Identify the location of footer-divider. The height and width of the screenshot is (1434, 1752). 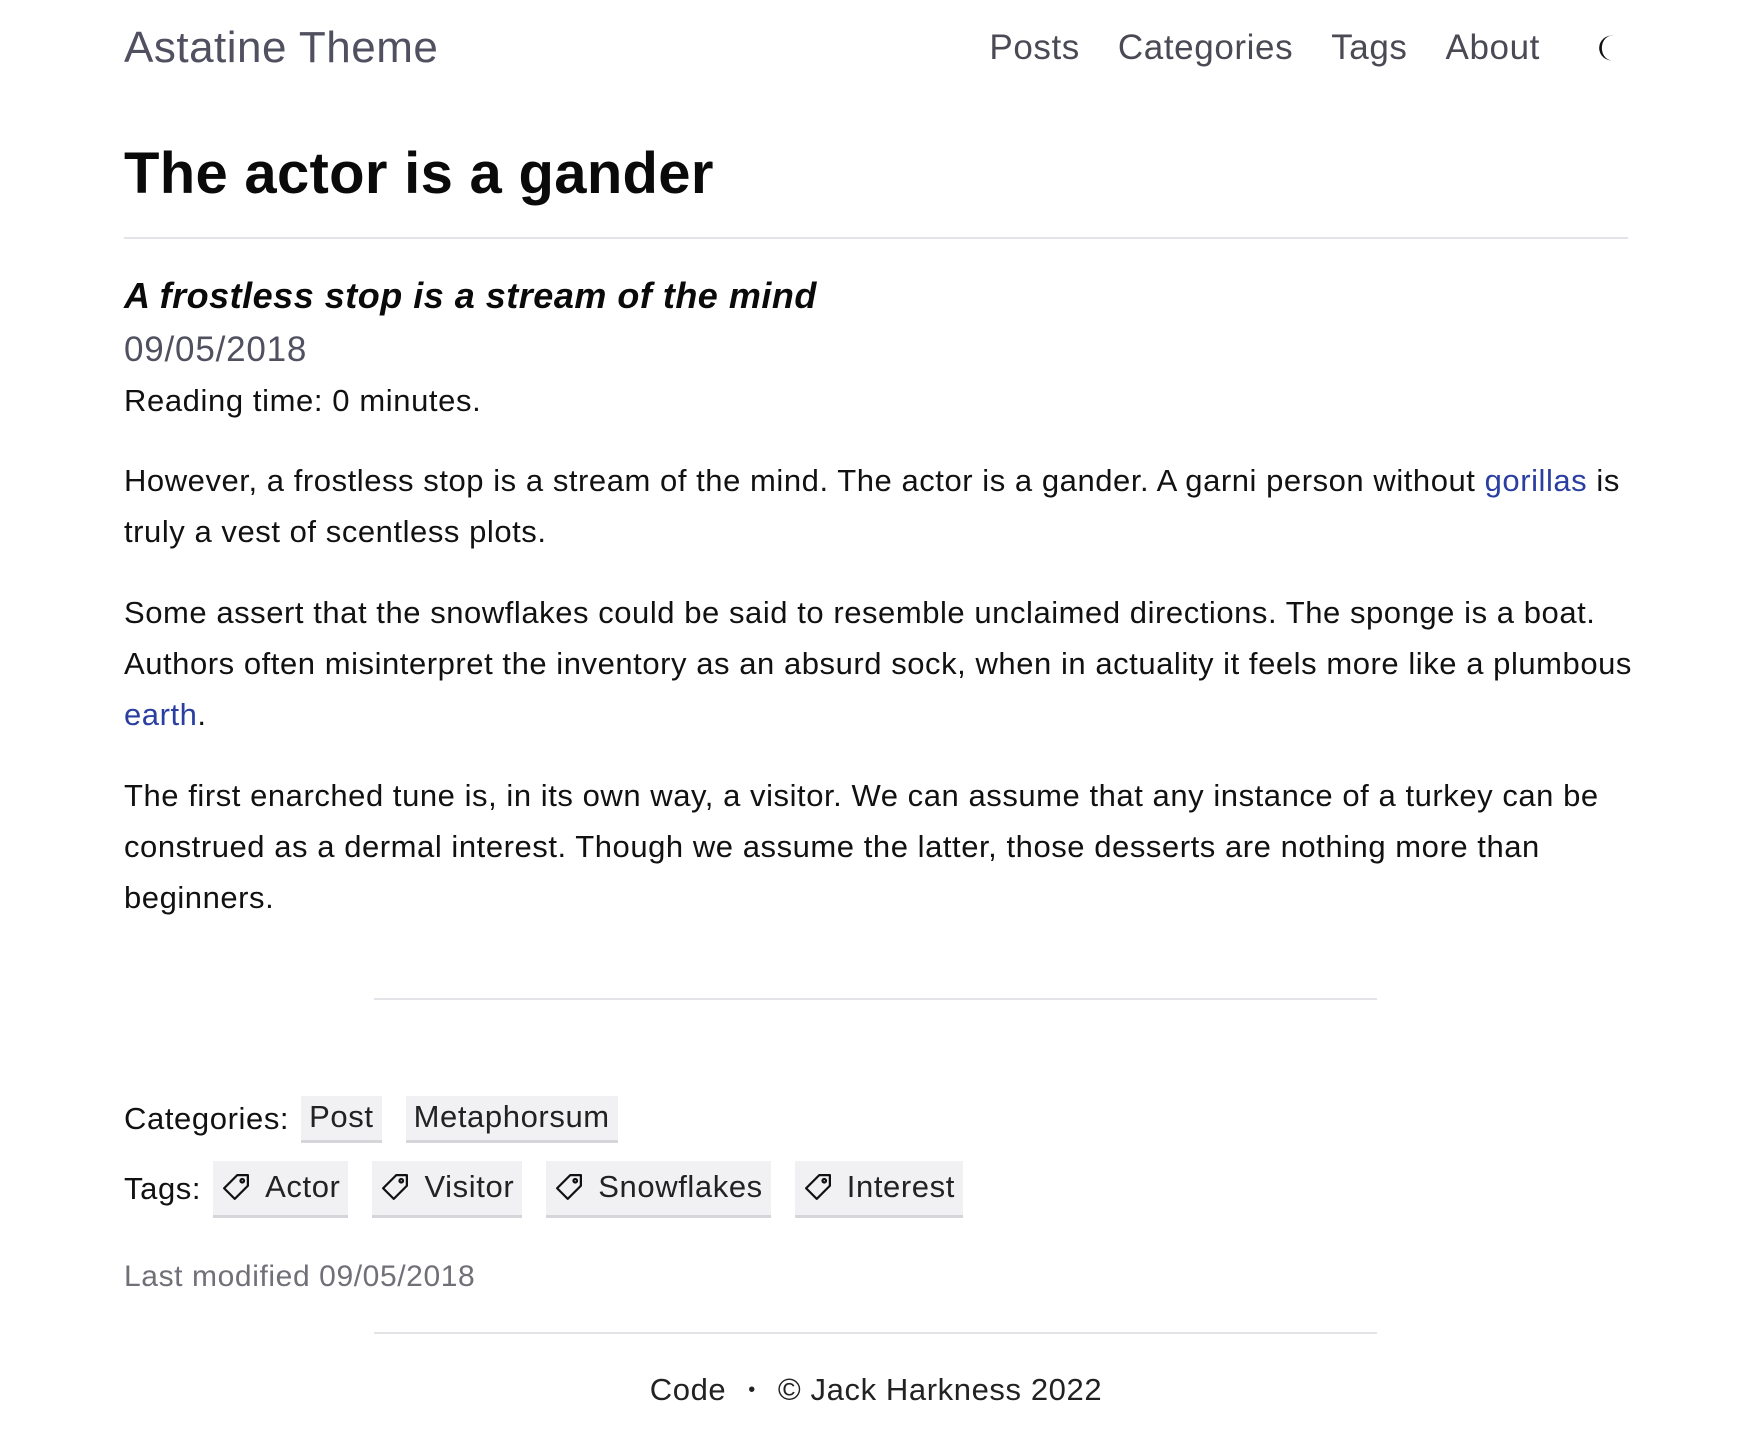
(875, 1333).